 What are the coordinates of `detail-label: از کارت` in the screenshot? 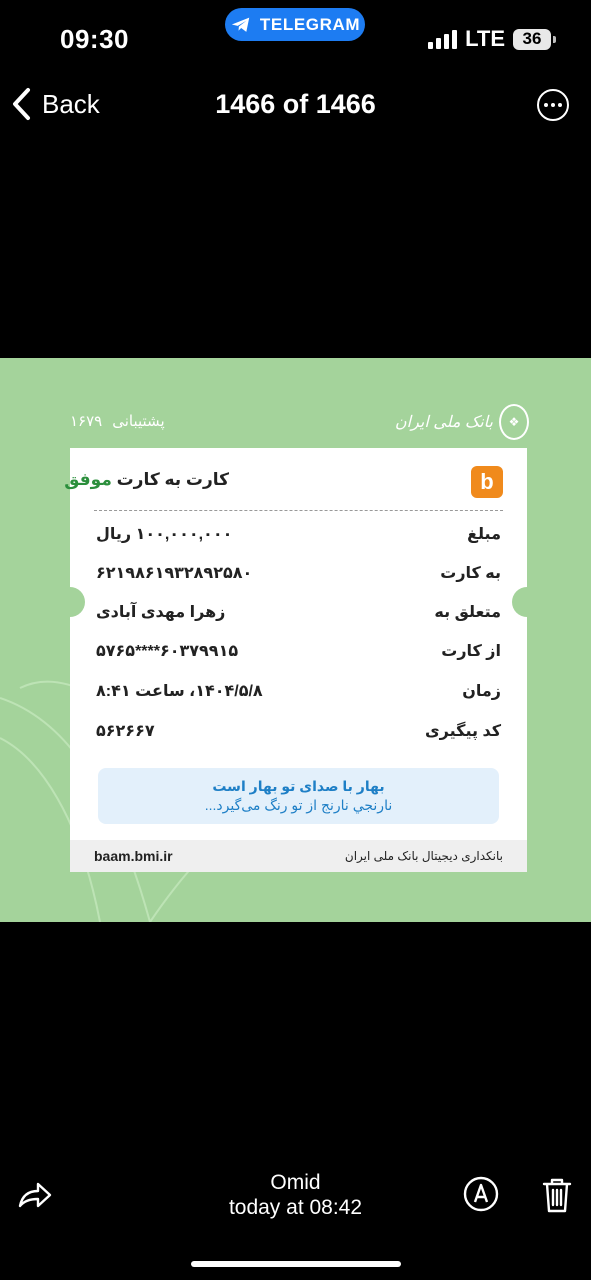 It's located at (471, 651).